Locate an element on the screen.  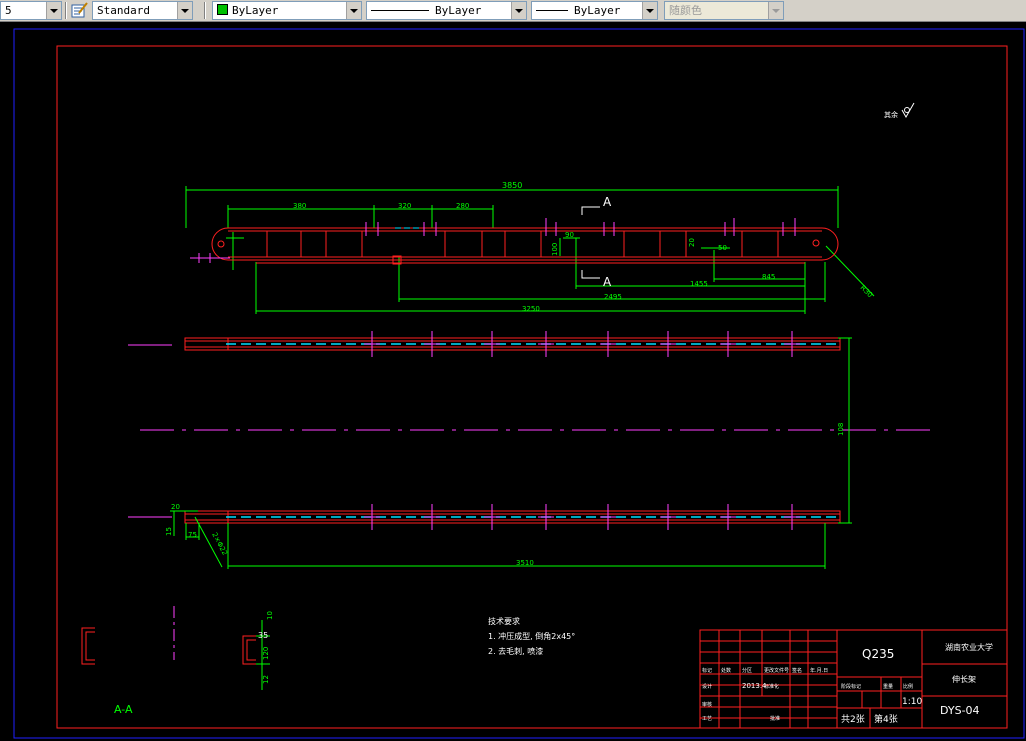
sheet-number: 第4张 is located at coordinates (886, 719).